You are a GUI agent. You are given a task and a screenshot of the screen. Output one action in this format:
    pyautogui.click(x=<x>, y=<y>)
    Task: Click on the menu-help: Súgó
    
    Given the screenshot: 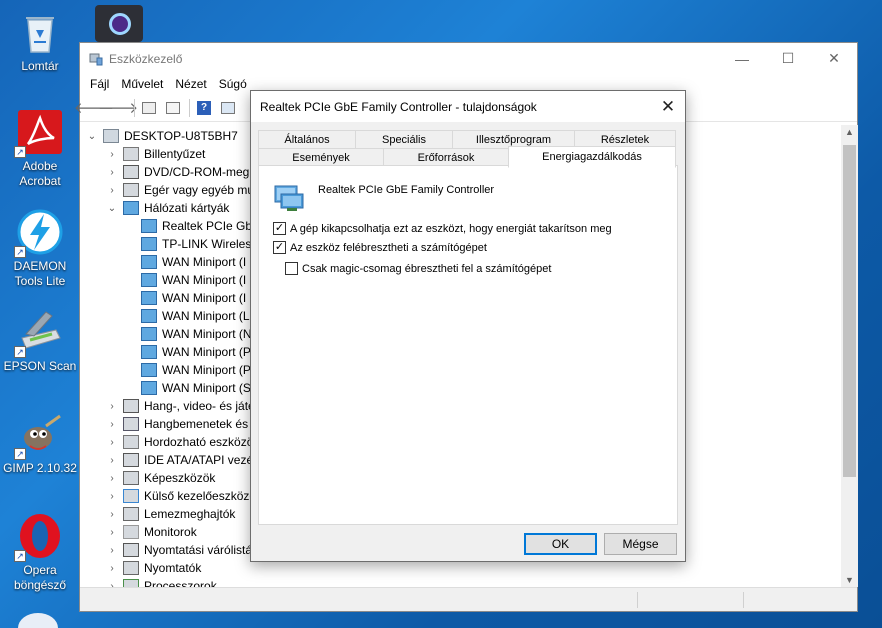 What is the action you would take?
    pyautogui.click(x=233, y=84)
    